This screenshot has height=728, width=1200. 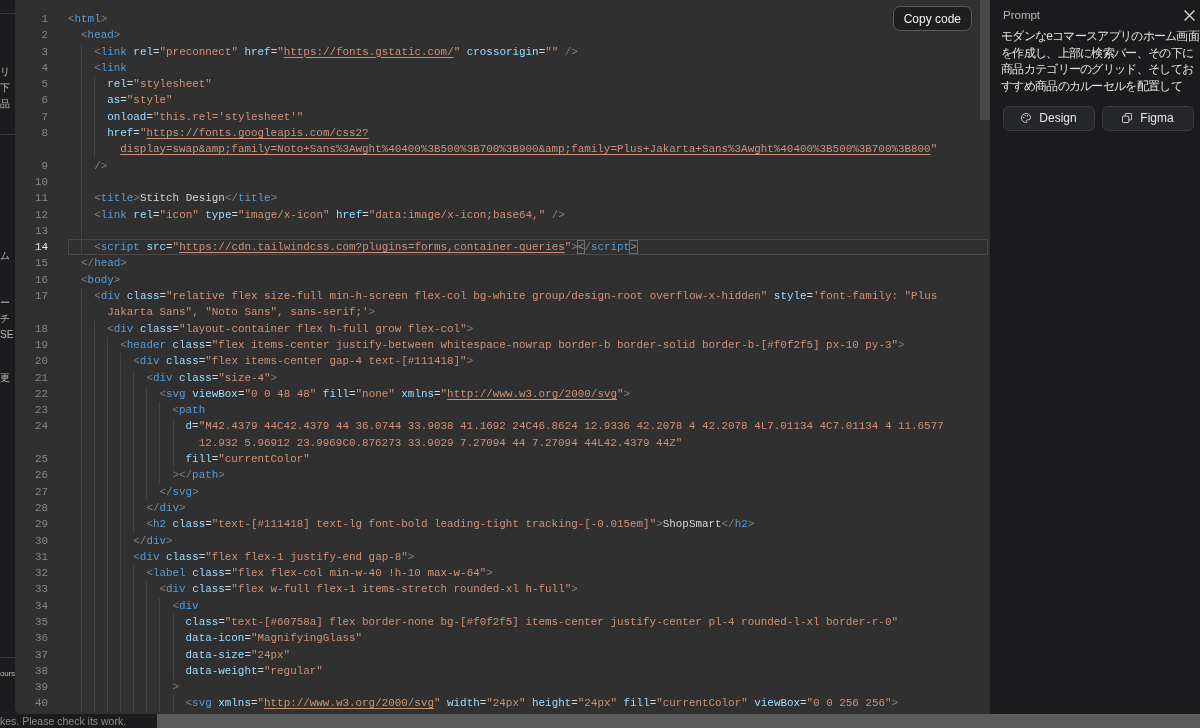 What do you see at coordinates (41, 655) in the screenshot?
I see `line-number: 37` at bounding box center [41, 655].